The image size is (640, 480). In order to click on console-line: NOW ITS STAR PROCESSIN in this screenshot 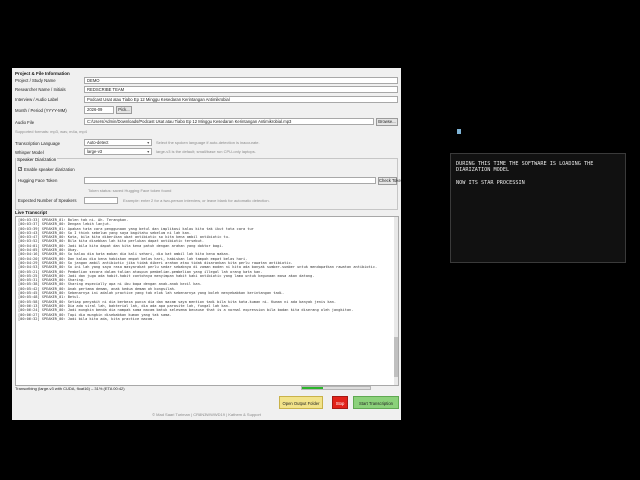, I will do `click(490, 182)`.